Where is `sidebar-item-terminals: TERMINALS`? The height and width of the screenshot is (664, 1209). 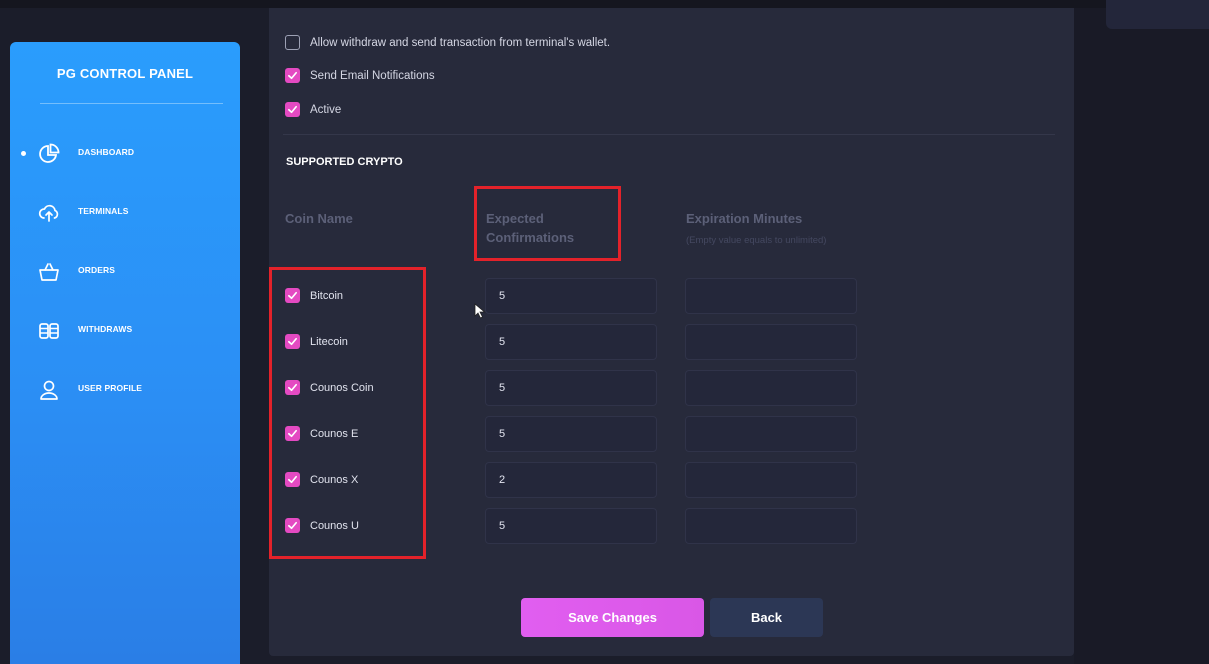
sidebar-item-terminals: TERMINALS is located at coordinates (125, 214).